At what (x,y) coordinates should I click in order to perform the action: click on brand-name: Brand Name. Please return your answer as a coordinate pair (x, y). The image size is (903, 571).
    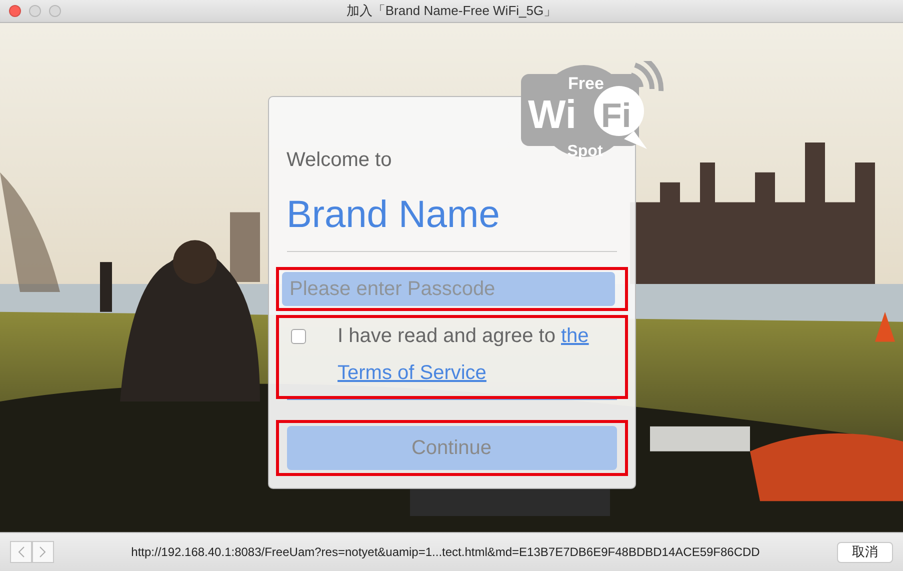
    Looking at the image, I should click on (393, 215).